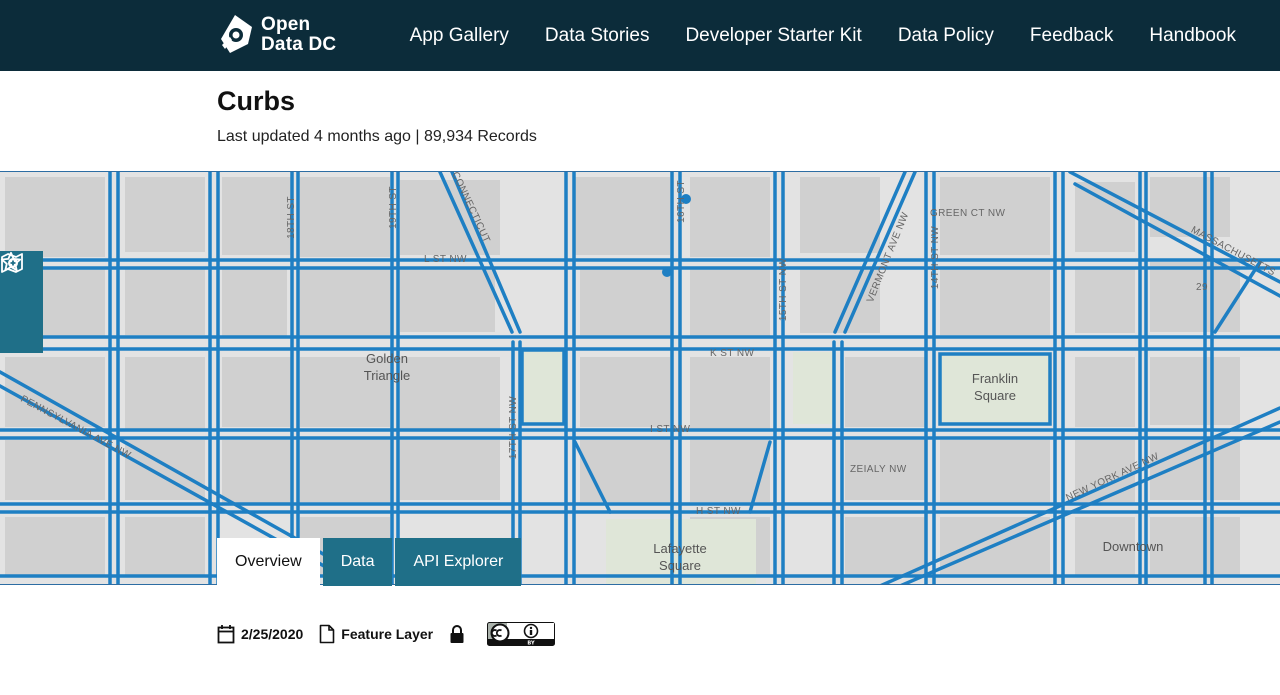 The image size is (1280, 695). Describe the element at coordinates (457, 634) in the screenshot. I see `lock-icon` at that location.